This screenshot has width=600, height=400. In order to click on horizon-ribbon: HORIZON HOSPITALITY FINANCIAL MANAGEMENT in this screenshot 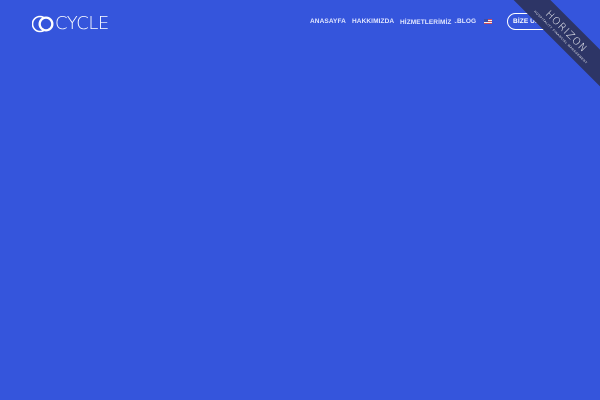, I will do `click(545, 55)`.